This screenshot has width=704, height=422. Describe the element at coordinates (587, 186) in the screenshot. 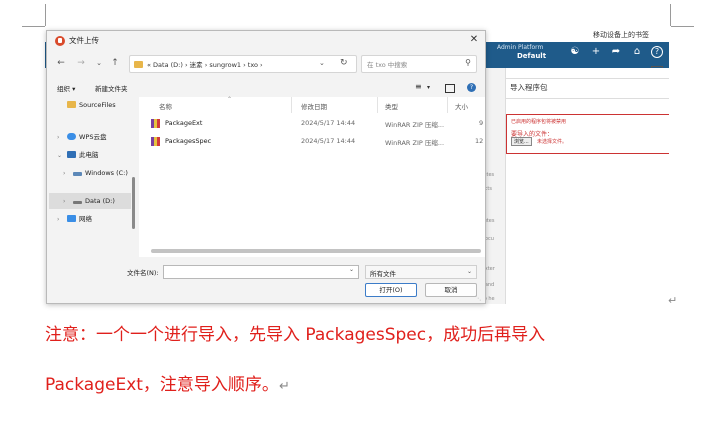

I see `import-package-panel: 导入程序包 已启用的程序包将被禁用 要导入的文件： 浏览... 未选择文件。` at that location.